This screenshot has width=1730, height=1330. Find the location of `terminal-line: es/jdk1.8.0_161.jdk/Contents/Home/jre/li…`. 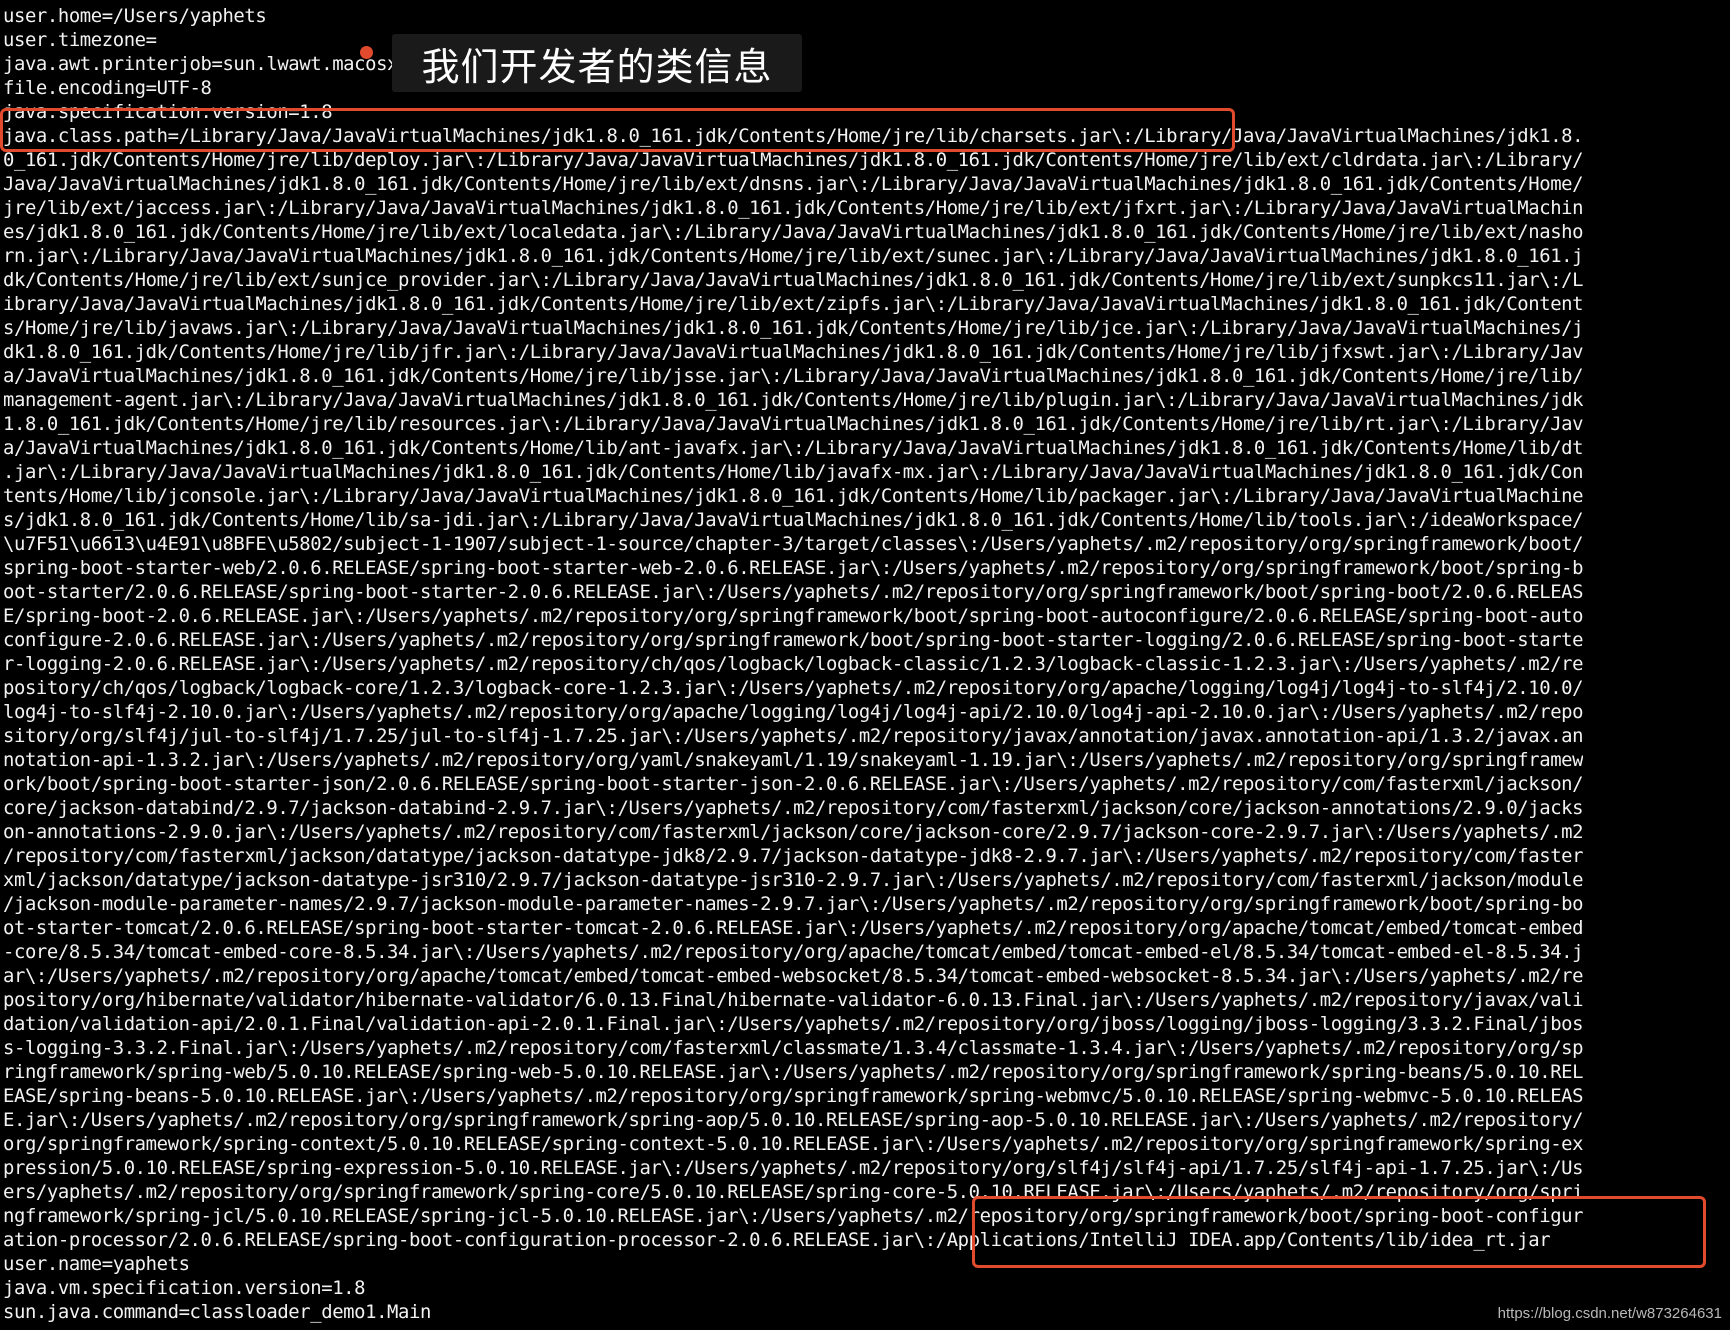

terminal-line: es/jdk1.8.0_161.jdk/Contents/Home/jre/li… is located at coordinates (793, 232).